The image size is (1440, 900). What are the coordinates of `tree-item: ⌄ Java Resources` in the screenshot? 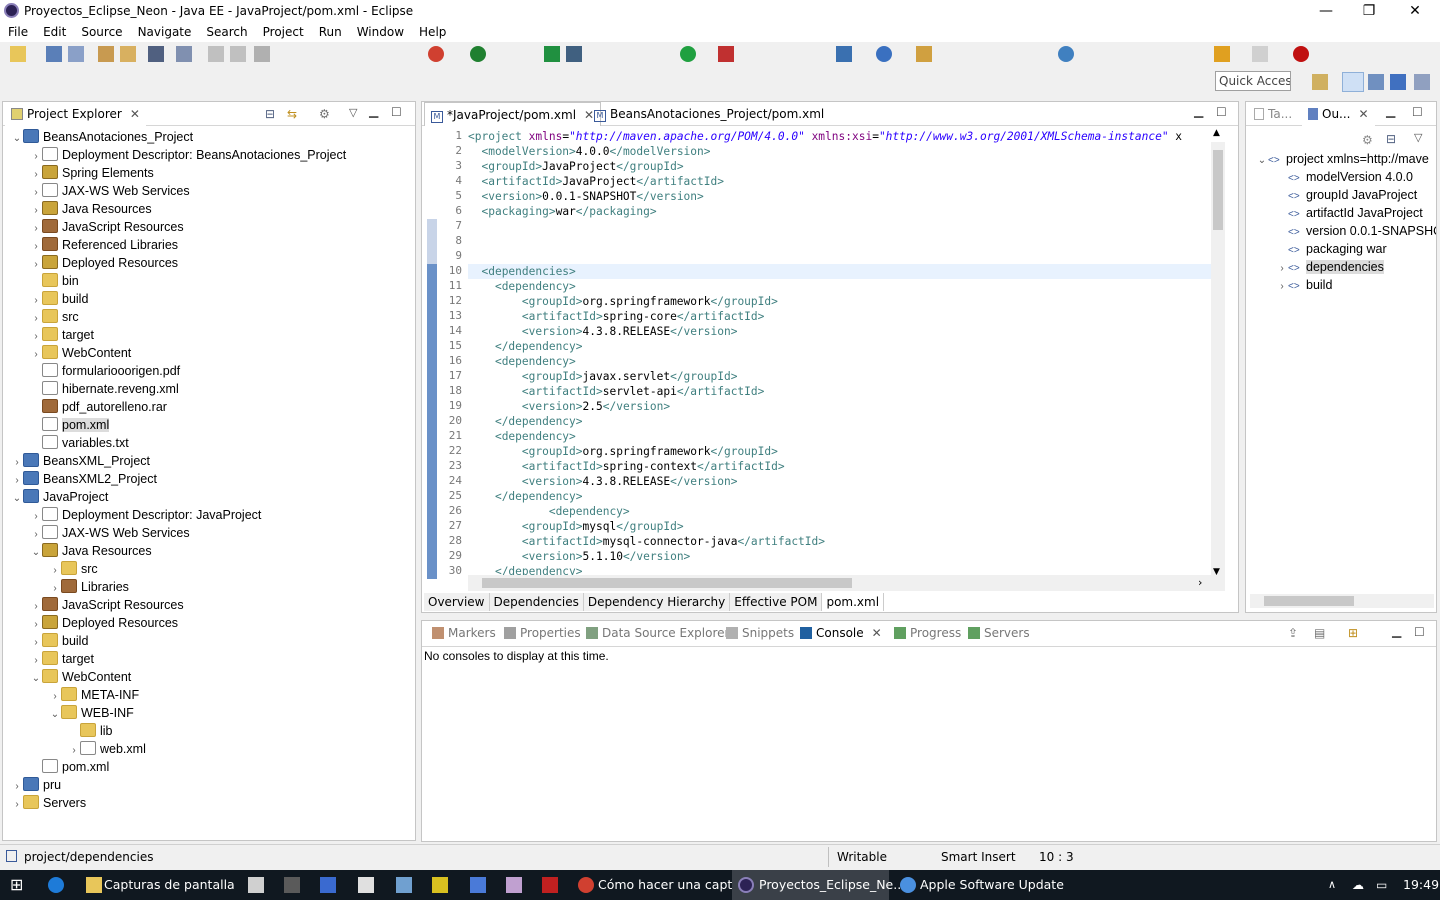 It's located at (91, 551).